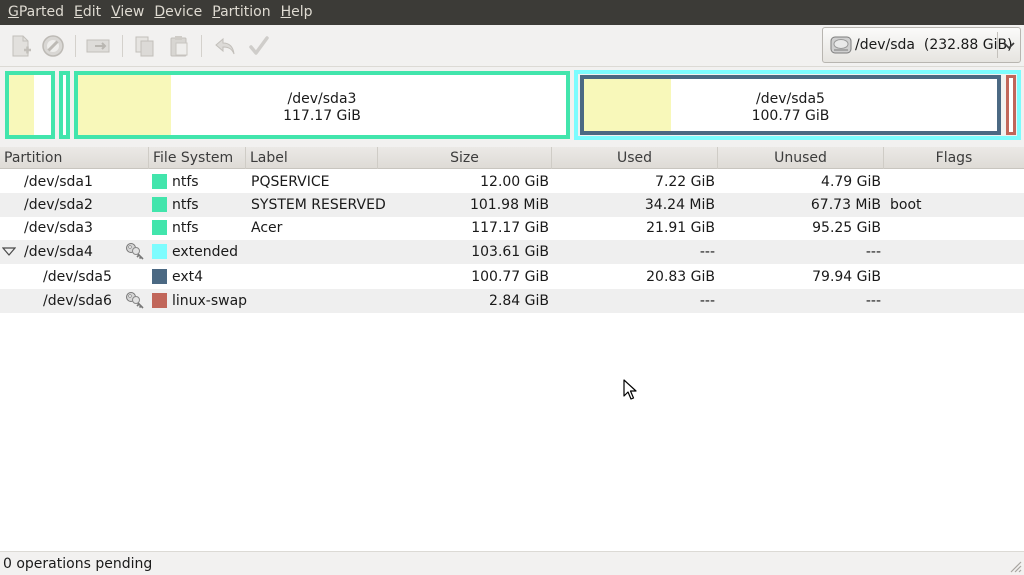 The height and width of the screenshot is (575, 1024). I want to click on cell-partition: /dev/sda5, so click(77, 277).